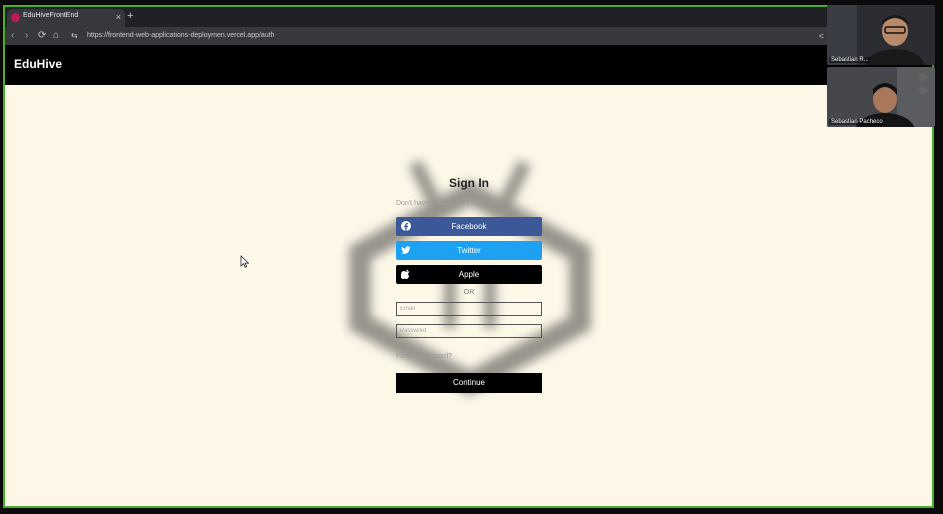  I want to click on facebook-button: Facebook, so click(469, 226).